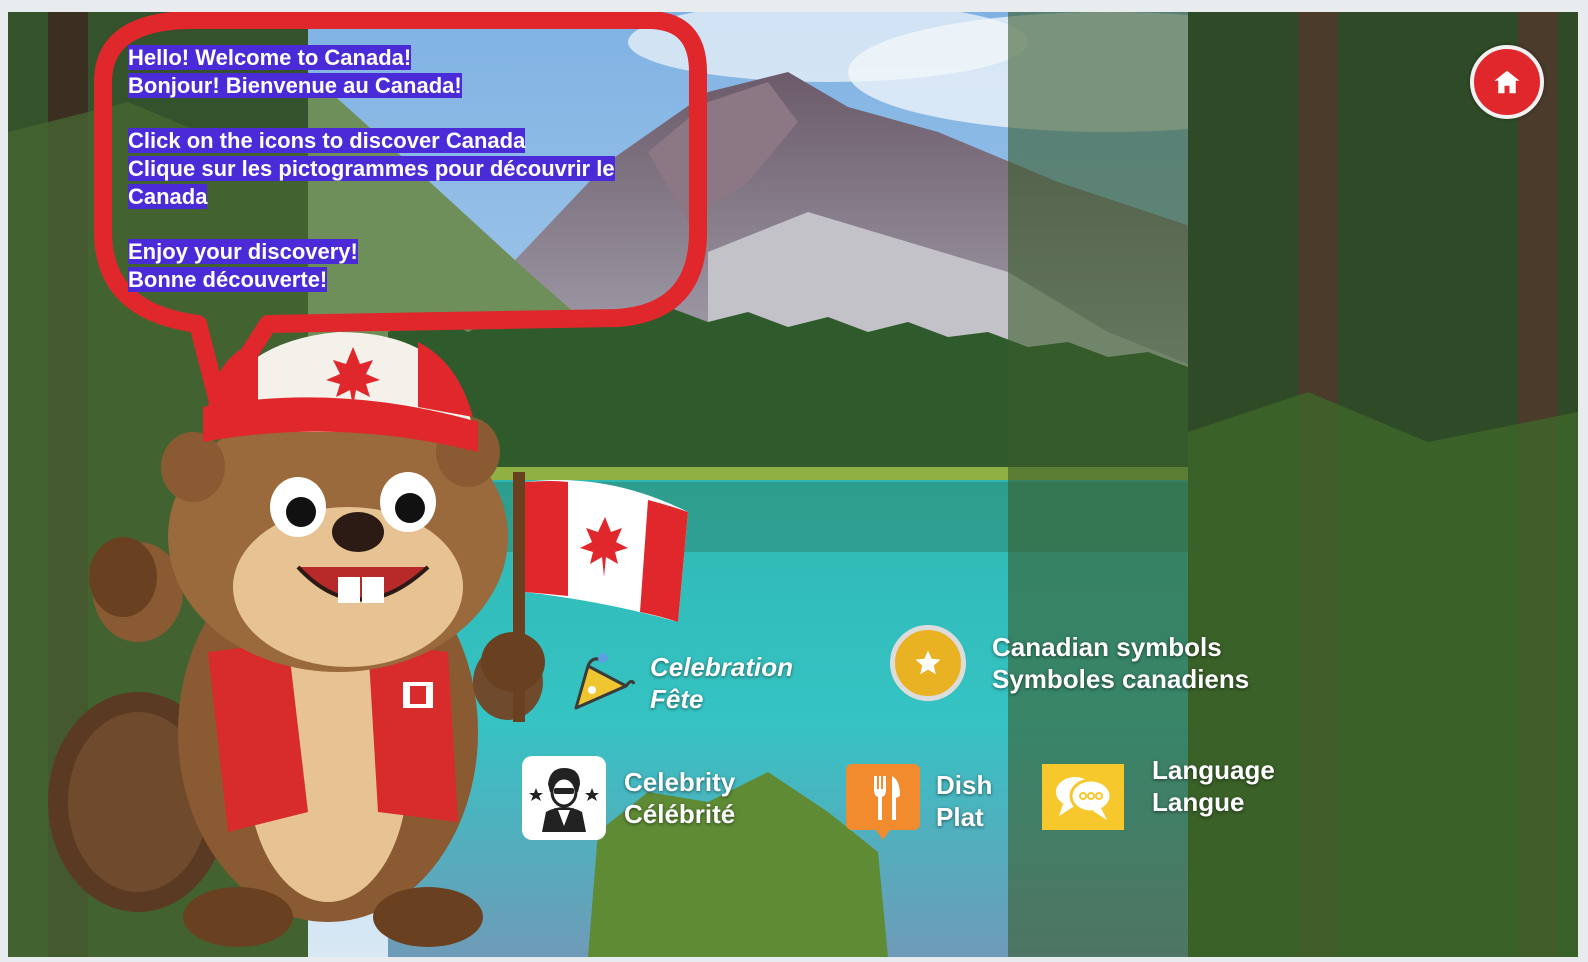 This screenshot has height=962, width=1588. I want to click on celebration-label-fr: Fête, so click(677, 699).